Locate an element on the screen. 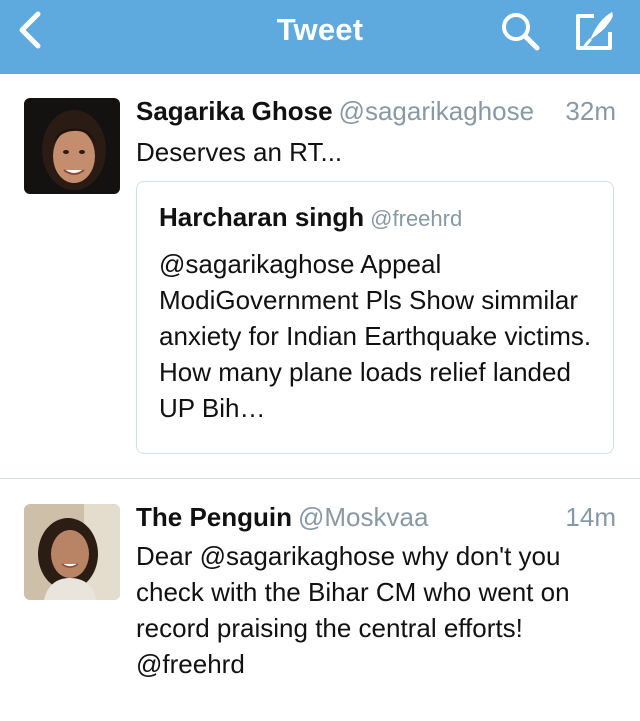 This screenshot has width=640, height=721. search-button is located at coordinates (522, 32).